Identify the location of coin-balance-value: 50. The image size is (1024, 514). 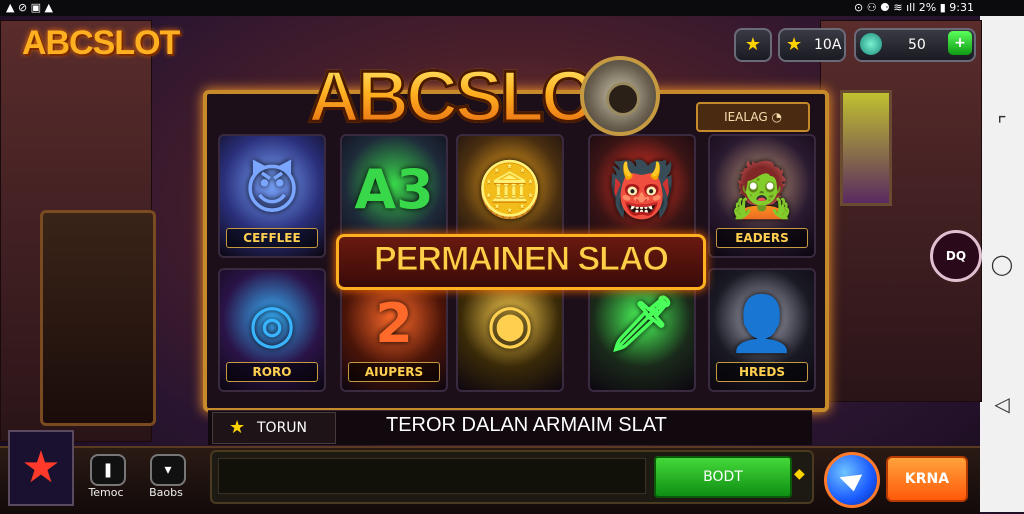
(917, 45).